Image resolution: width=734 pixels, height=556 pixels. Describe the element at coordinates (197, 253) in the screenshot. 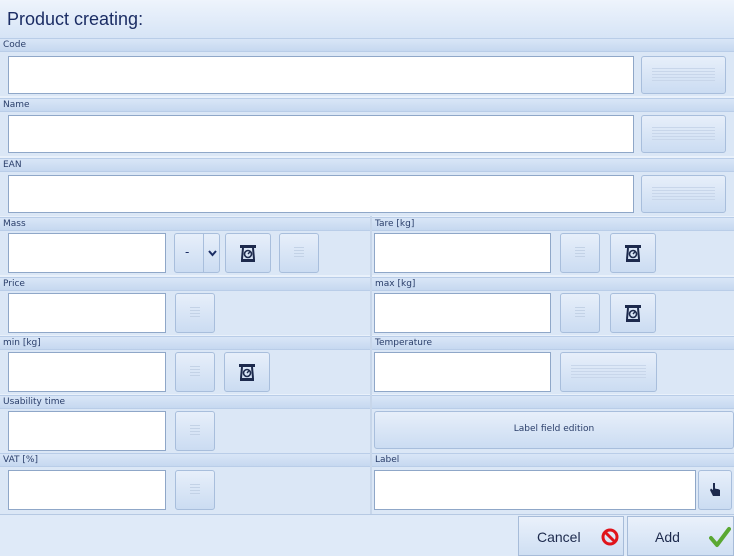

I see `mass-unit-select: -` at that location.